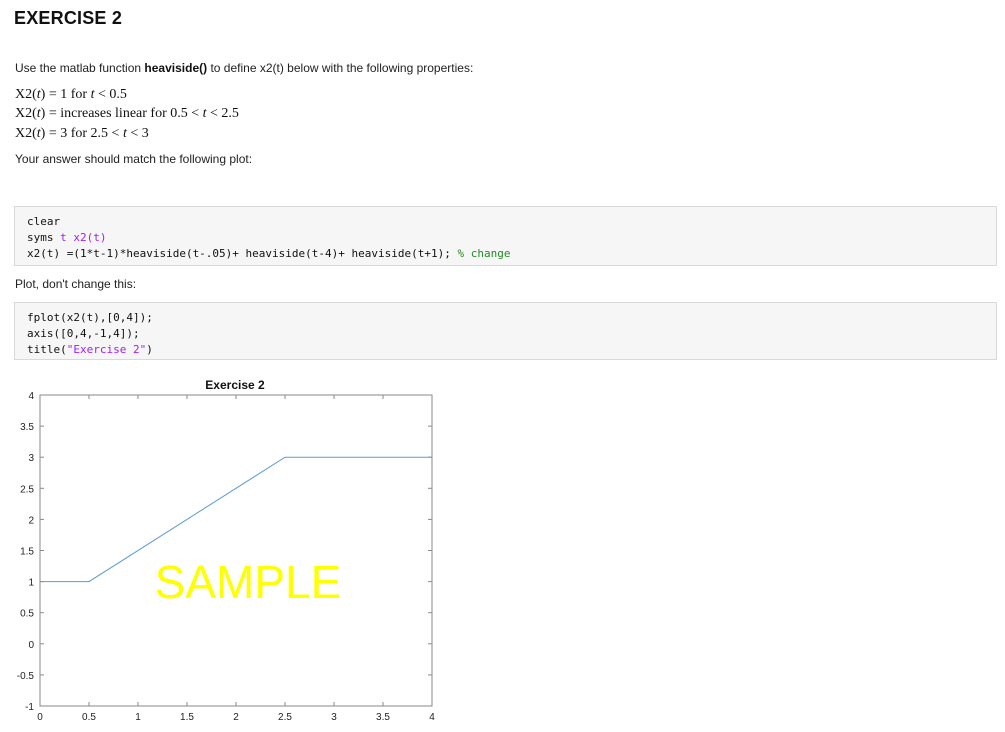 The height and width of the screenshot is (732, 1005). What do you see at coordinates (31, 458) in the screenshot?
I see `y-tick-label: 3` at bounding box center [31, 458].